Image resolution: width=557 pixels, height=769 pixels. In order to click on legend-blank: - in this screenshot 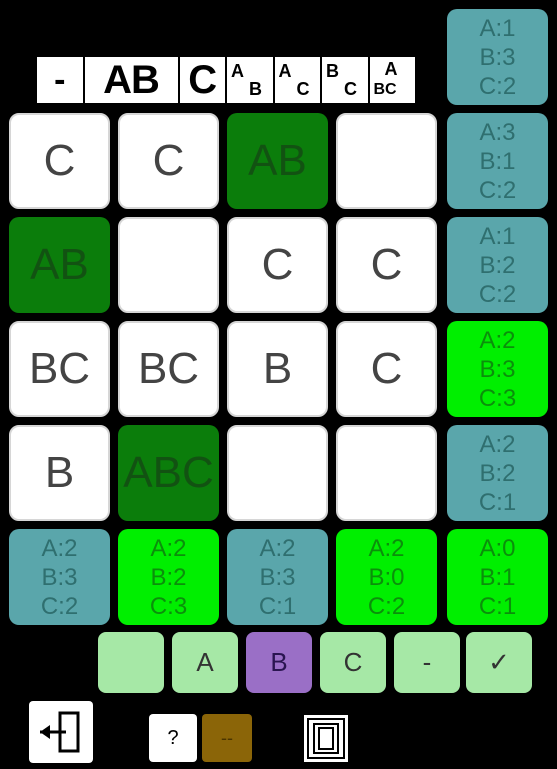, I will do `click(60, 80)`.